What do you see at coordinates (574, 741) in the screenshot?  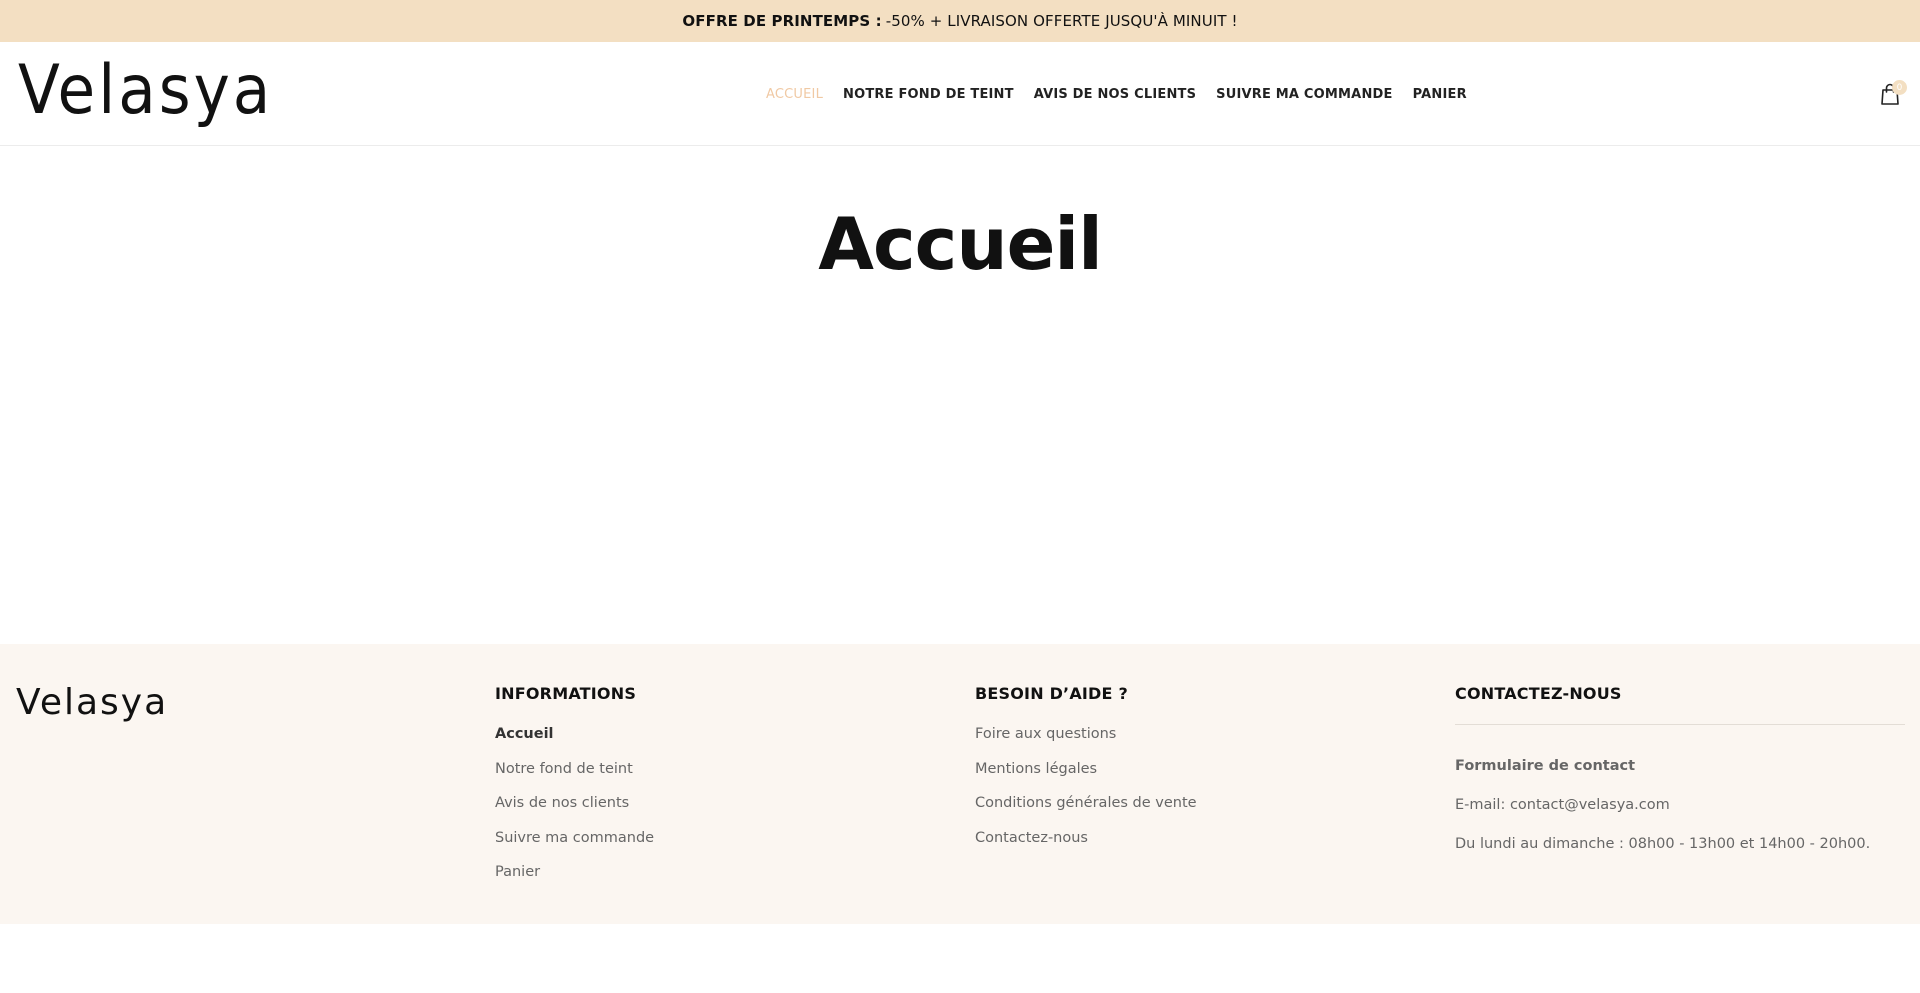 I see `footer-link-accueil: Accueil` at bounding box center [574, 741].